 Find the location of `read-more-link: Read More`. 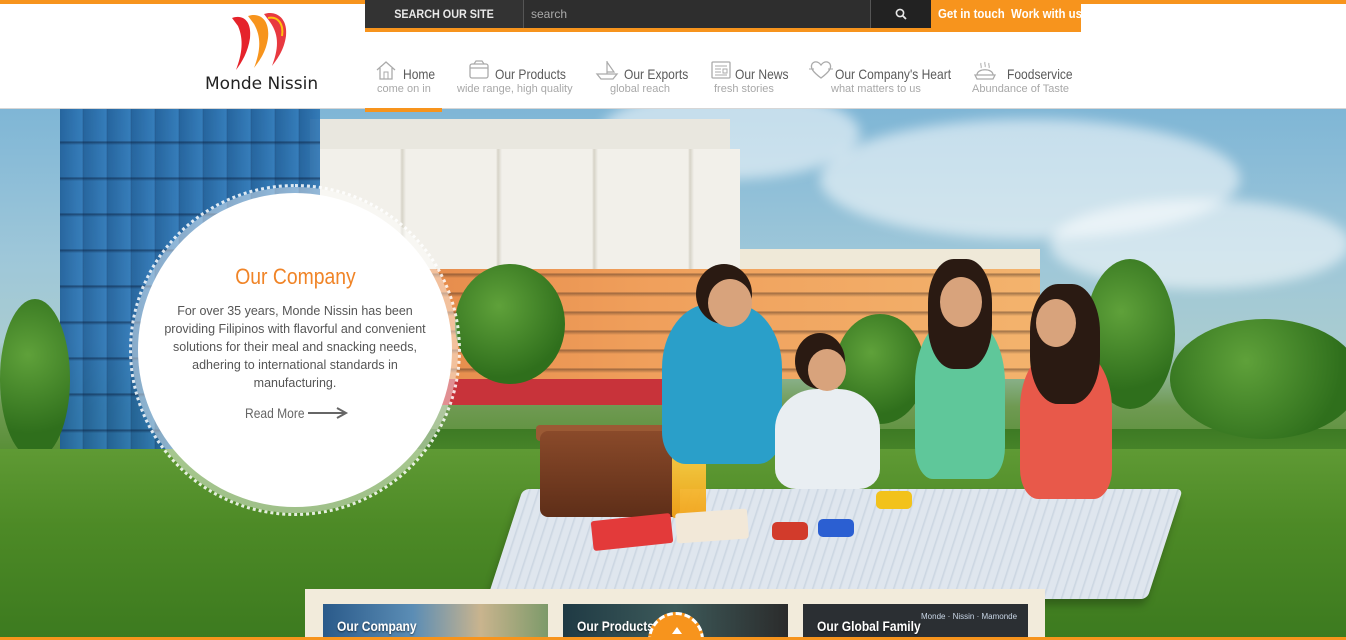

read-more-link: Read More is located at coordinates (300, 414).